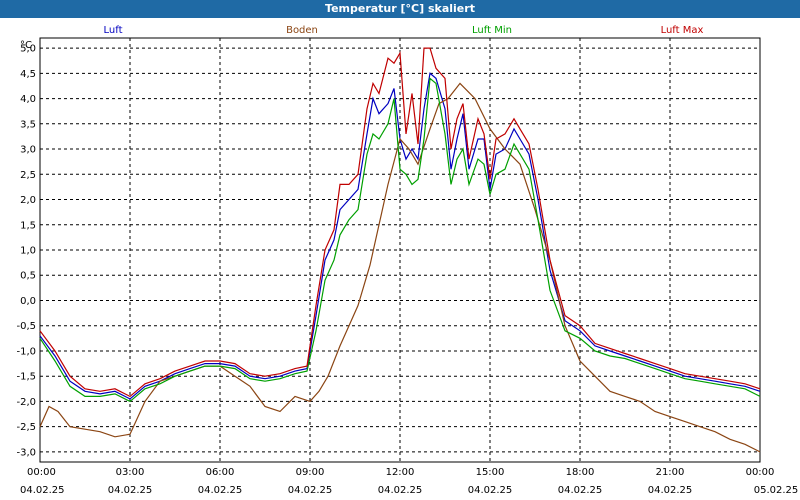 The width and height of the screenshot is (800, 500). What do you see at coordinates (26, 452) in the screenshot?
I see `y-tick-label: -3,0` at bounding box center [26, 452].